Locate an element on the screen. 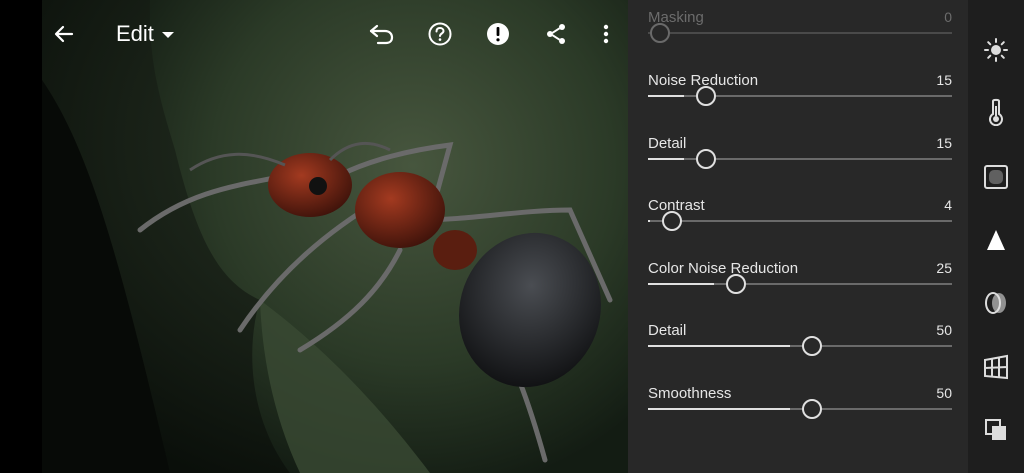  back-button is located at coordinates (64, 34).